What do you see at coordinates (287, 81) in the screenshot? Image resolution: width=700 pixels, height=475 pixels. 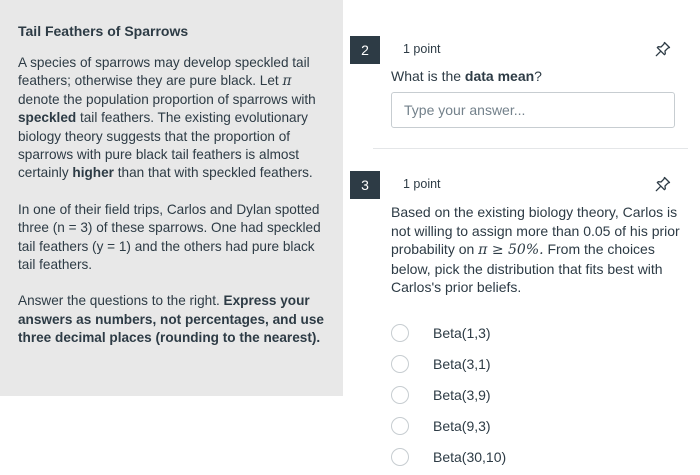 I see `pi-symbol: π` at bounding box center [287, 81].